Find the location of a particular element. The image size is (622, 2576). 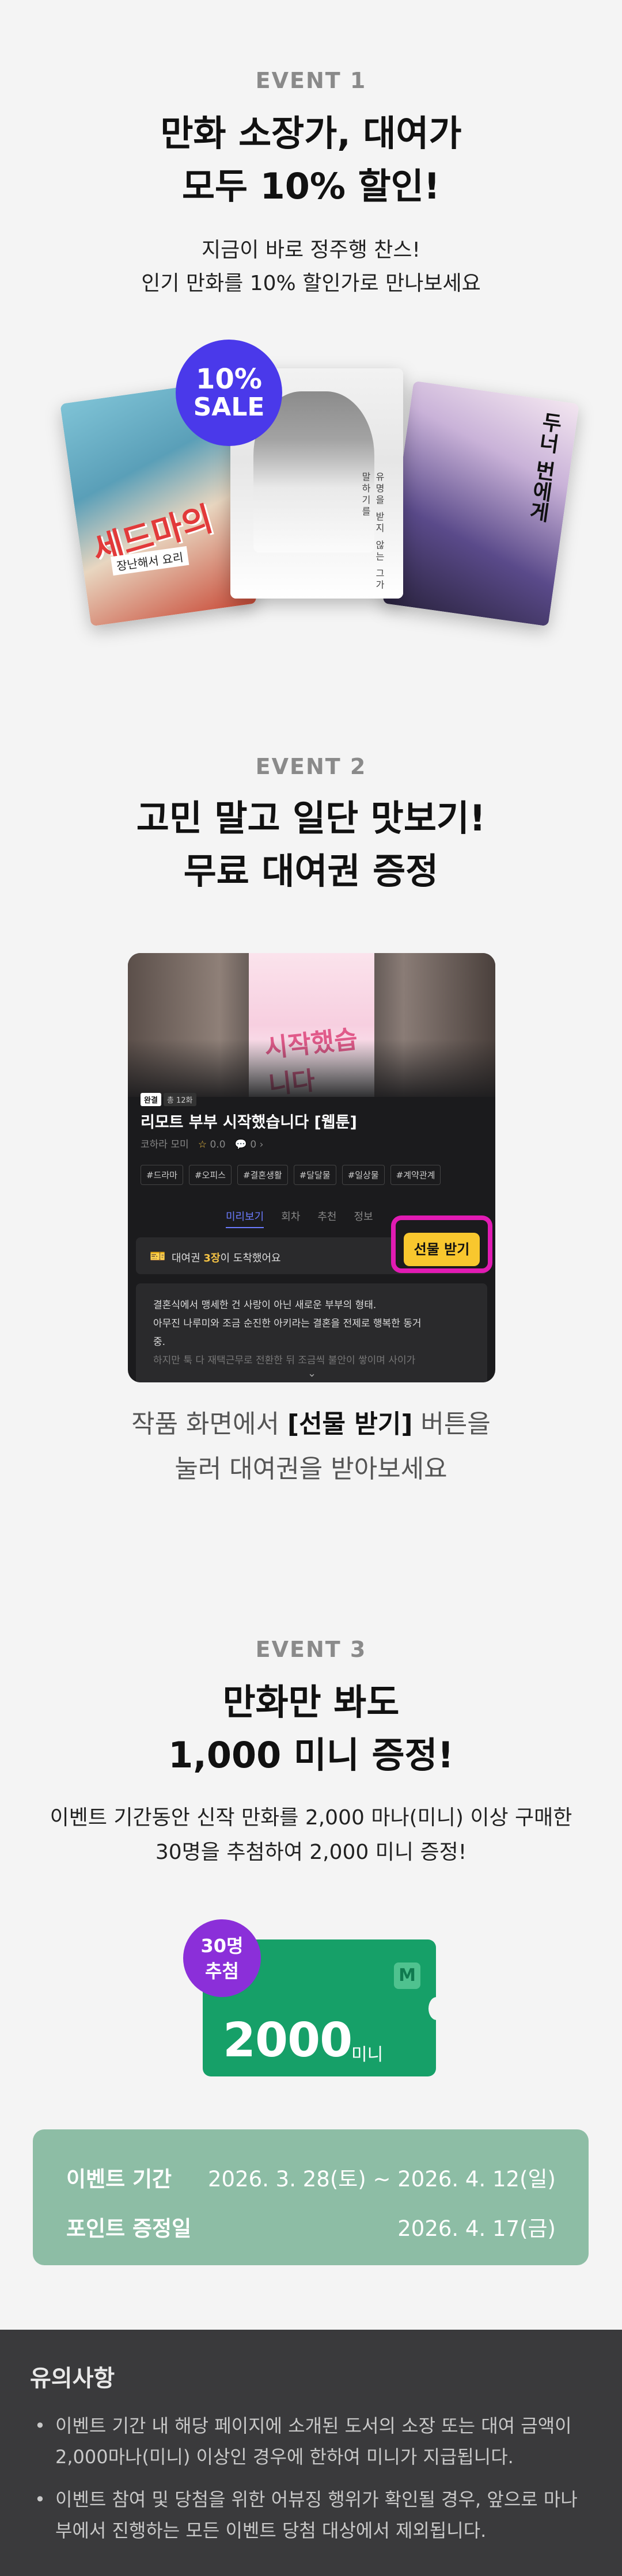

genre-tag: #드라마 is located at coordinates (162, 1175).